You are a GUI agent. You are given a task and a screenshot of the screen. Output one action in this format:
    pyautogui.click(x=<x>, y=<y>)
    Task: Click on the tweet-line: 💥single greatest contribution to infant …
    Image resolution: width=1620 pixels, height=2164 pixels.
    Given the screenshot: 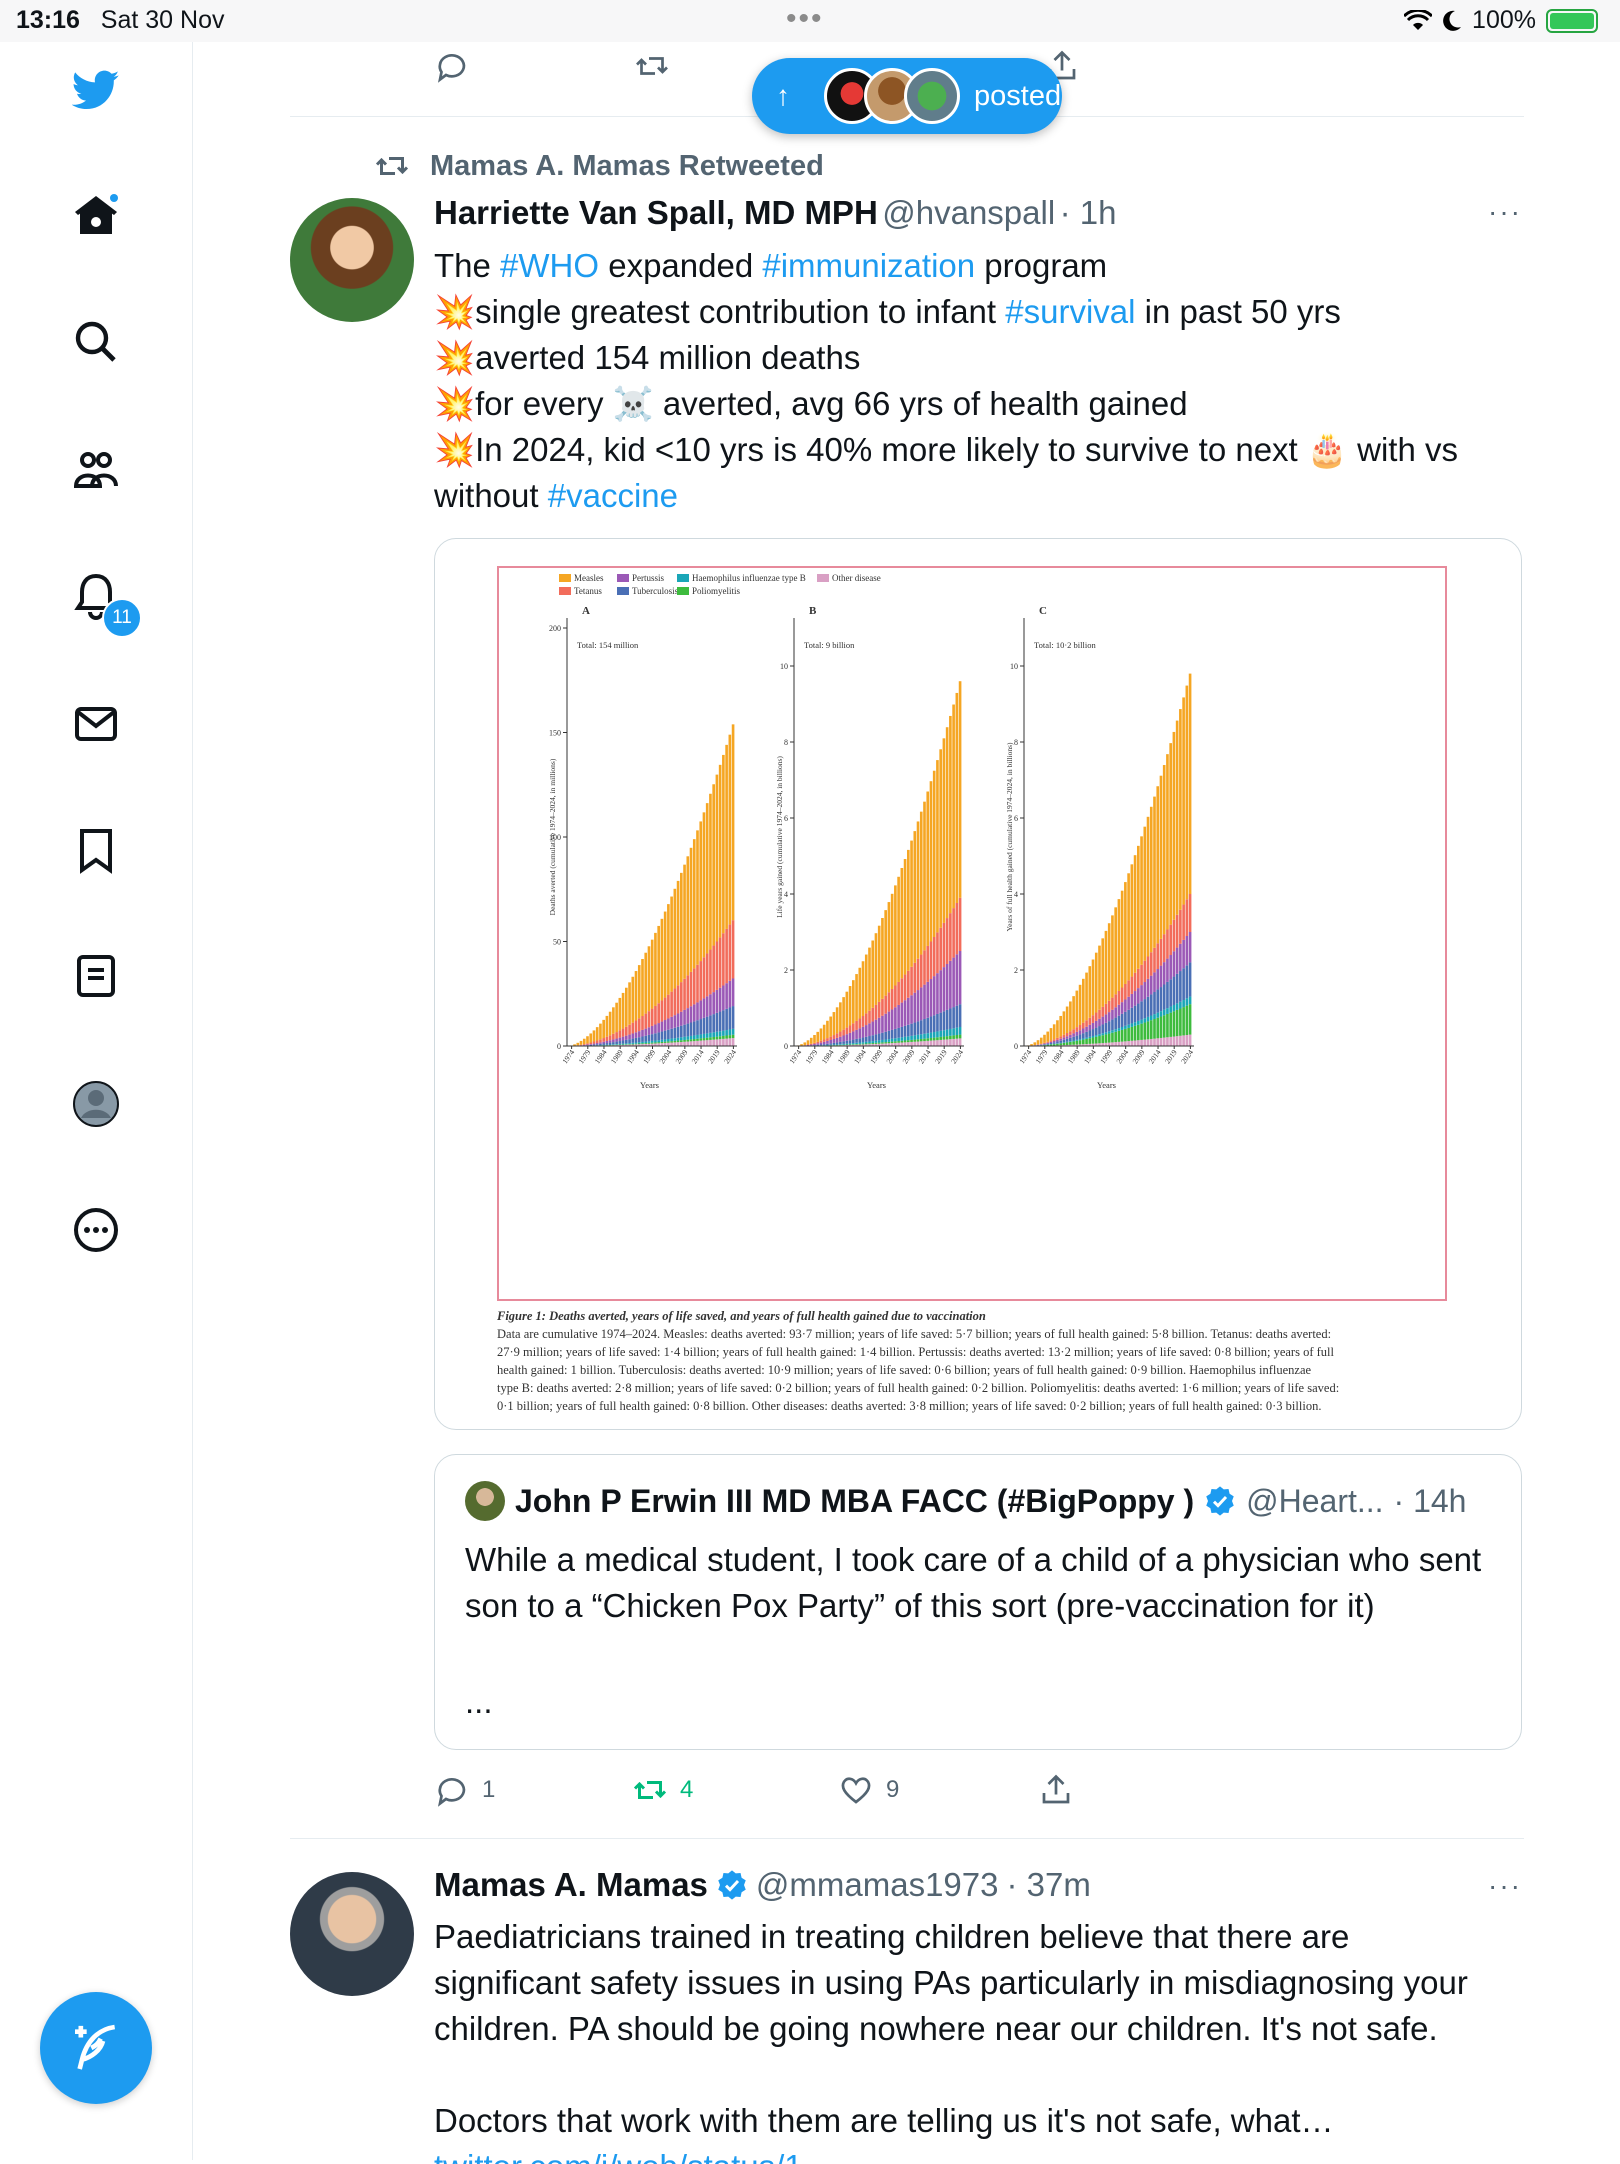 What is the action you would take?
    pyautogui.click(x=984, y=312)
    